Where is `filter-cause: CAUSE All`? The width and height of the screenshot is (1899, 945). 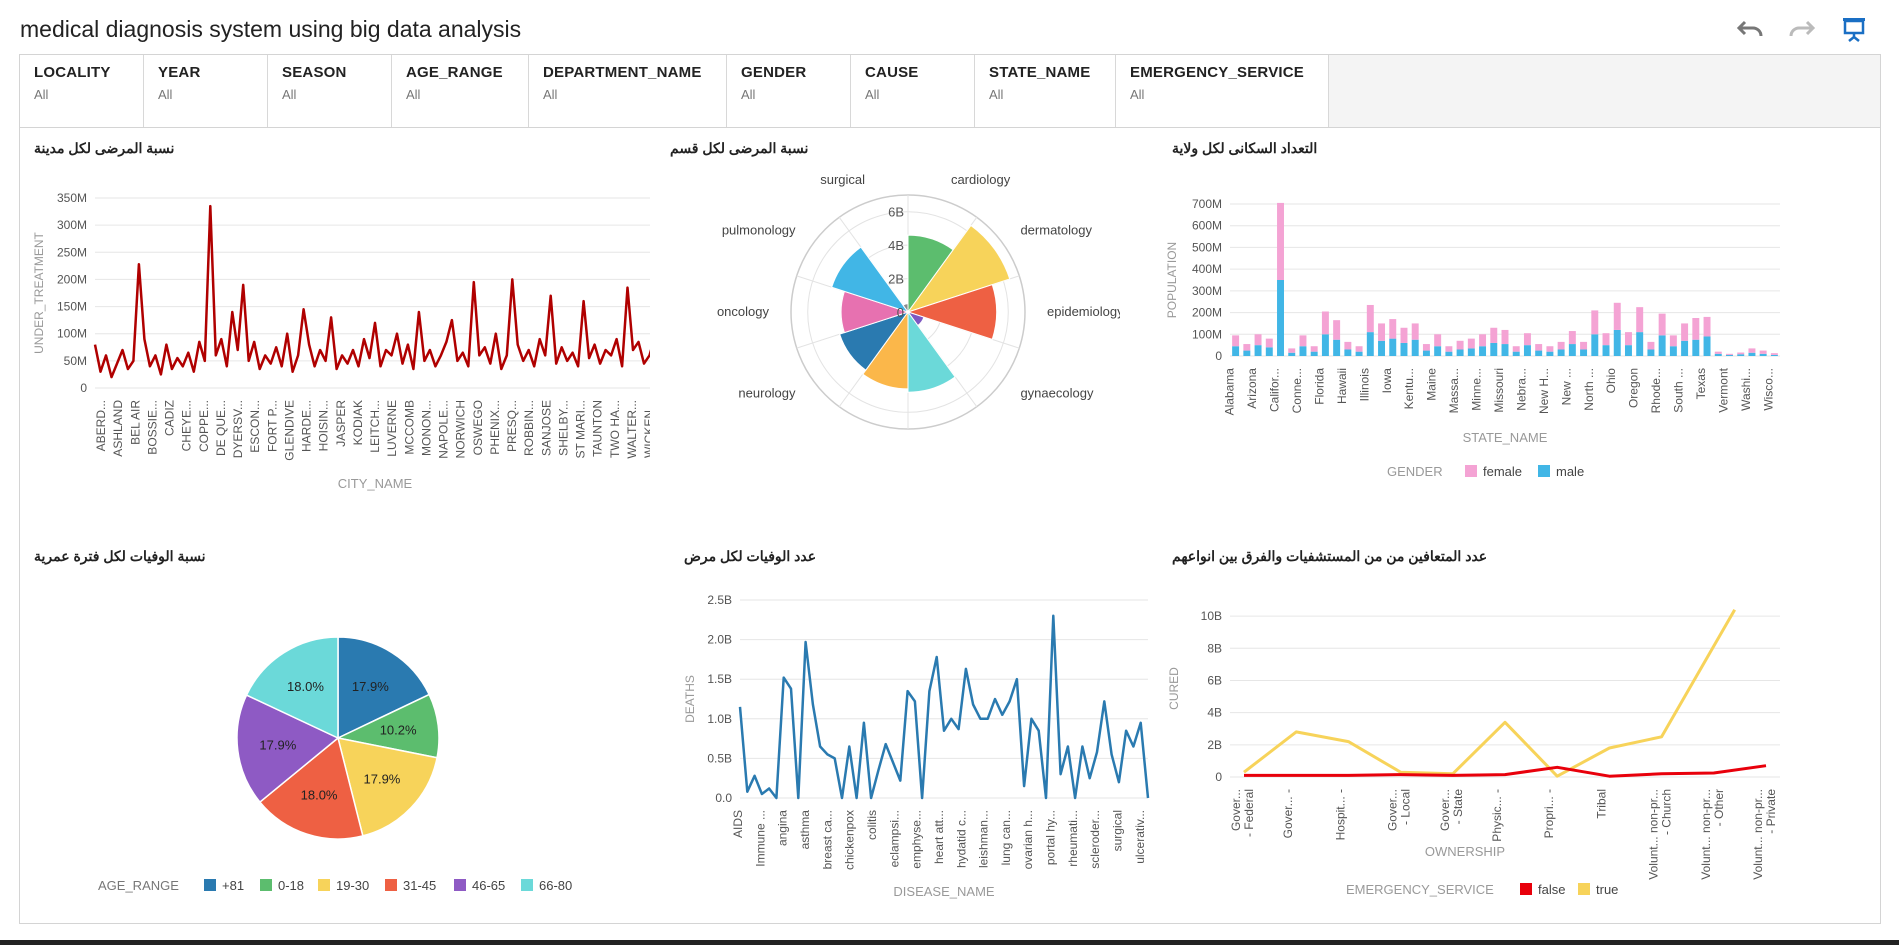
filter-cause: CAUSE All is located at coordinates (913, 91).